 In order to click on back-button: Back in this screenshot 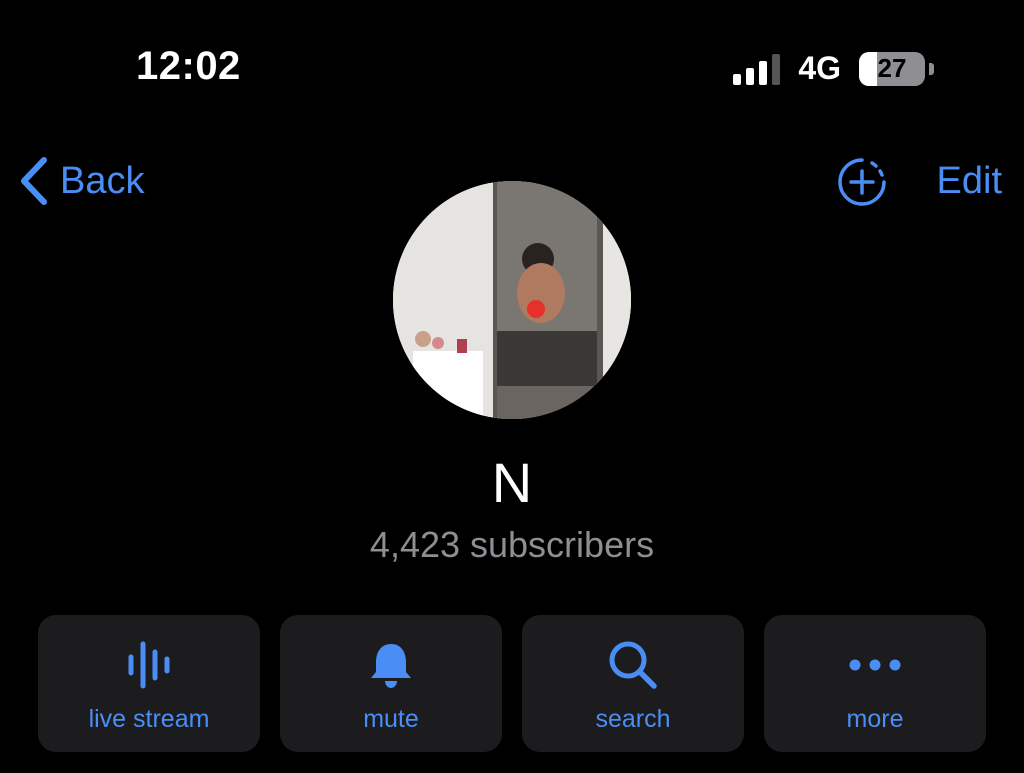, I will do `click(81, 181)`.